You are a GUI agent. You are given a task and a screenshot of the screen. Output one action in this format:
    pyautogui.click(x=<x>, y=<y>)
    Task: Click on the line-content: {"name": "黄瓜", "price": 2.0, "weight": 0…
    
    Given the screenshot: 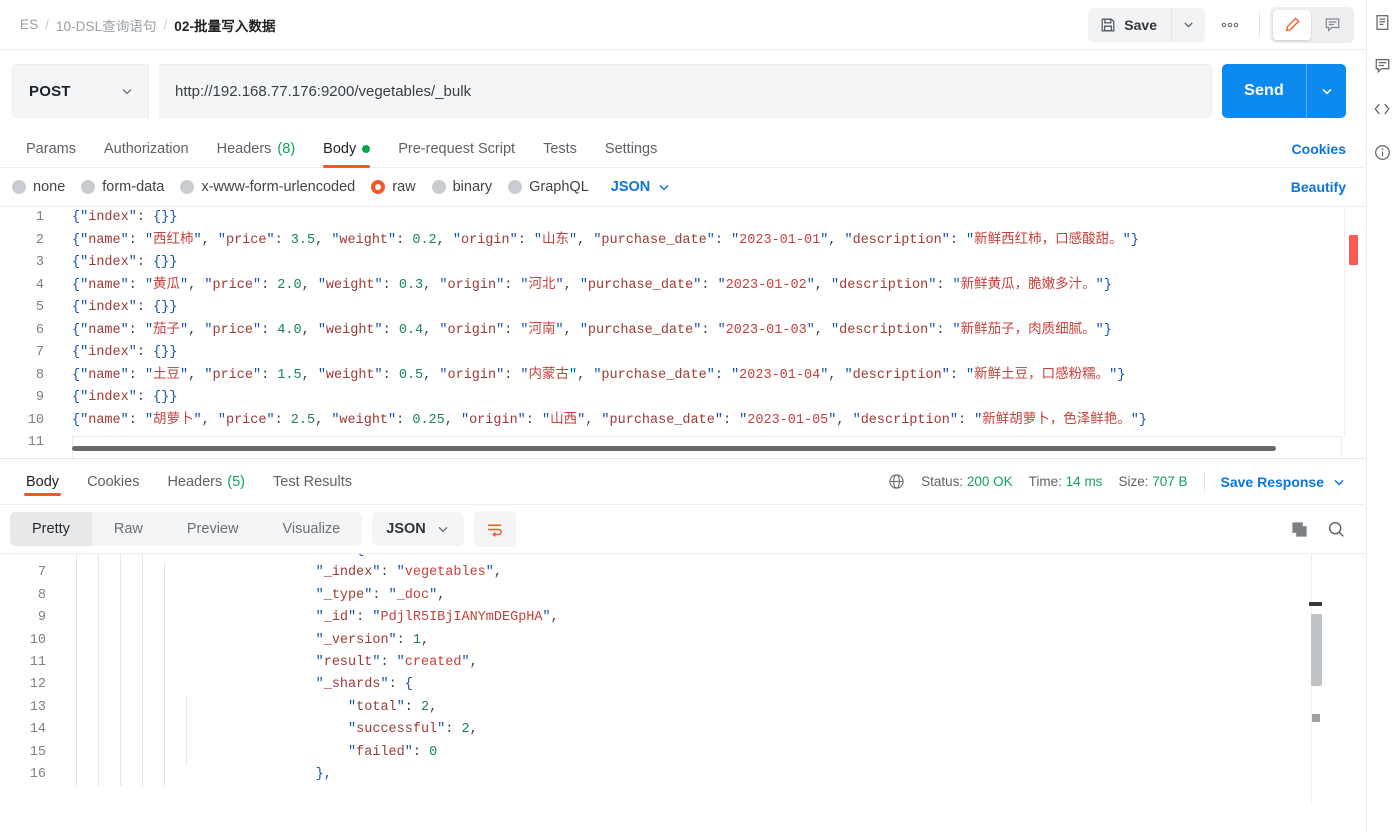 What is the action you would take?
    pyautogui.click(x=592, y=285)
    